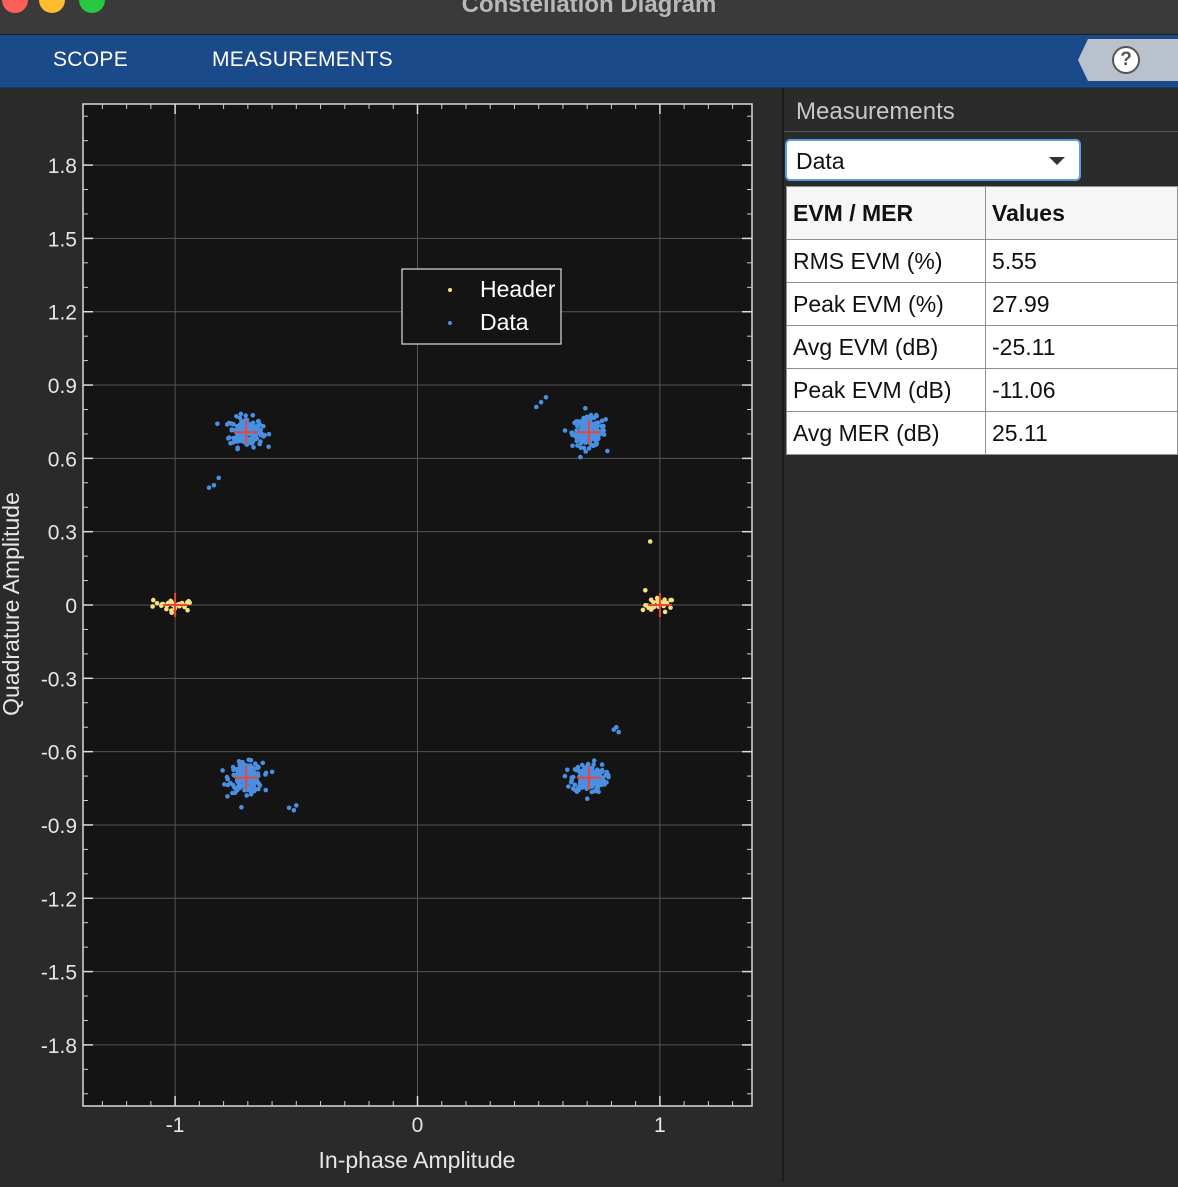  What do you see at coordinates (417, 1160) in the screenshot?
I see `x-axis-label: In-phase Amplitude` at bounding box center [417, 1160].